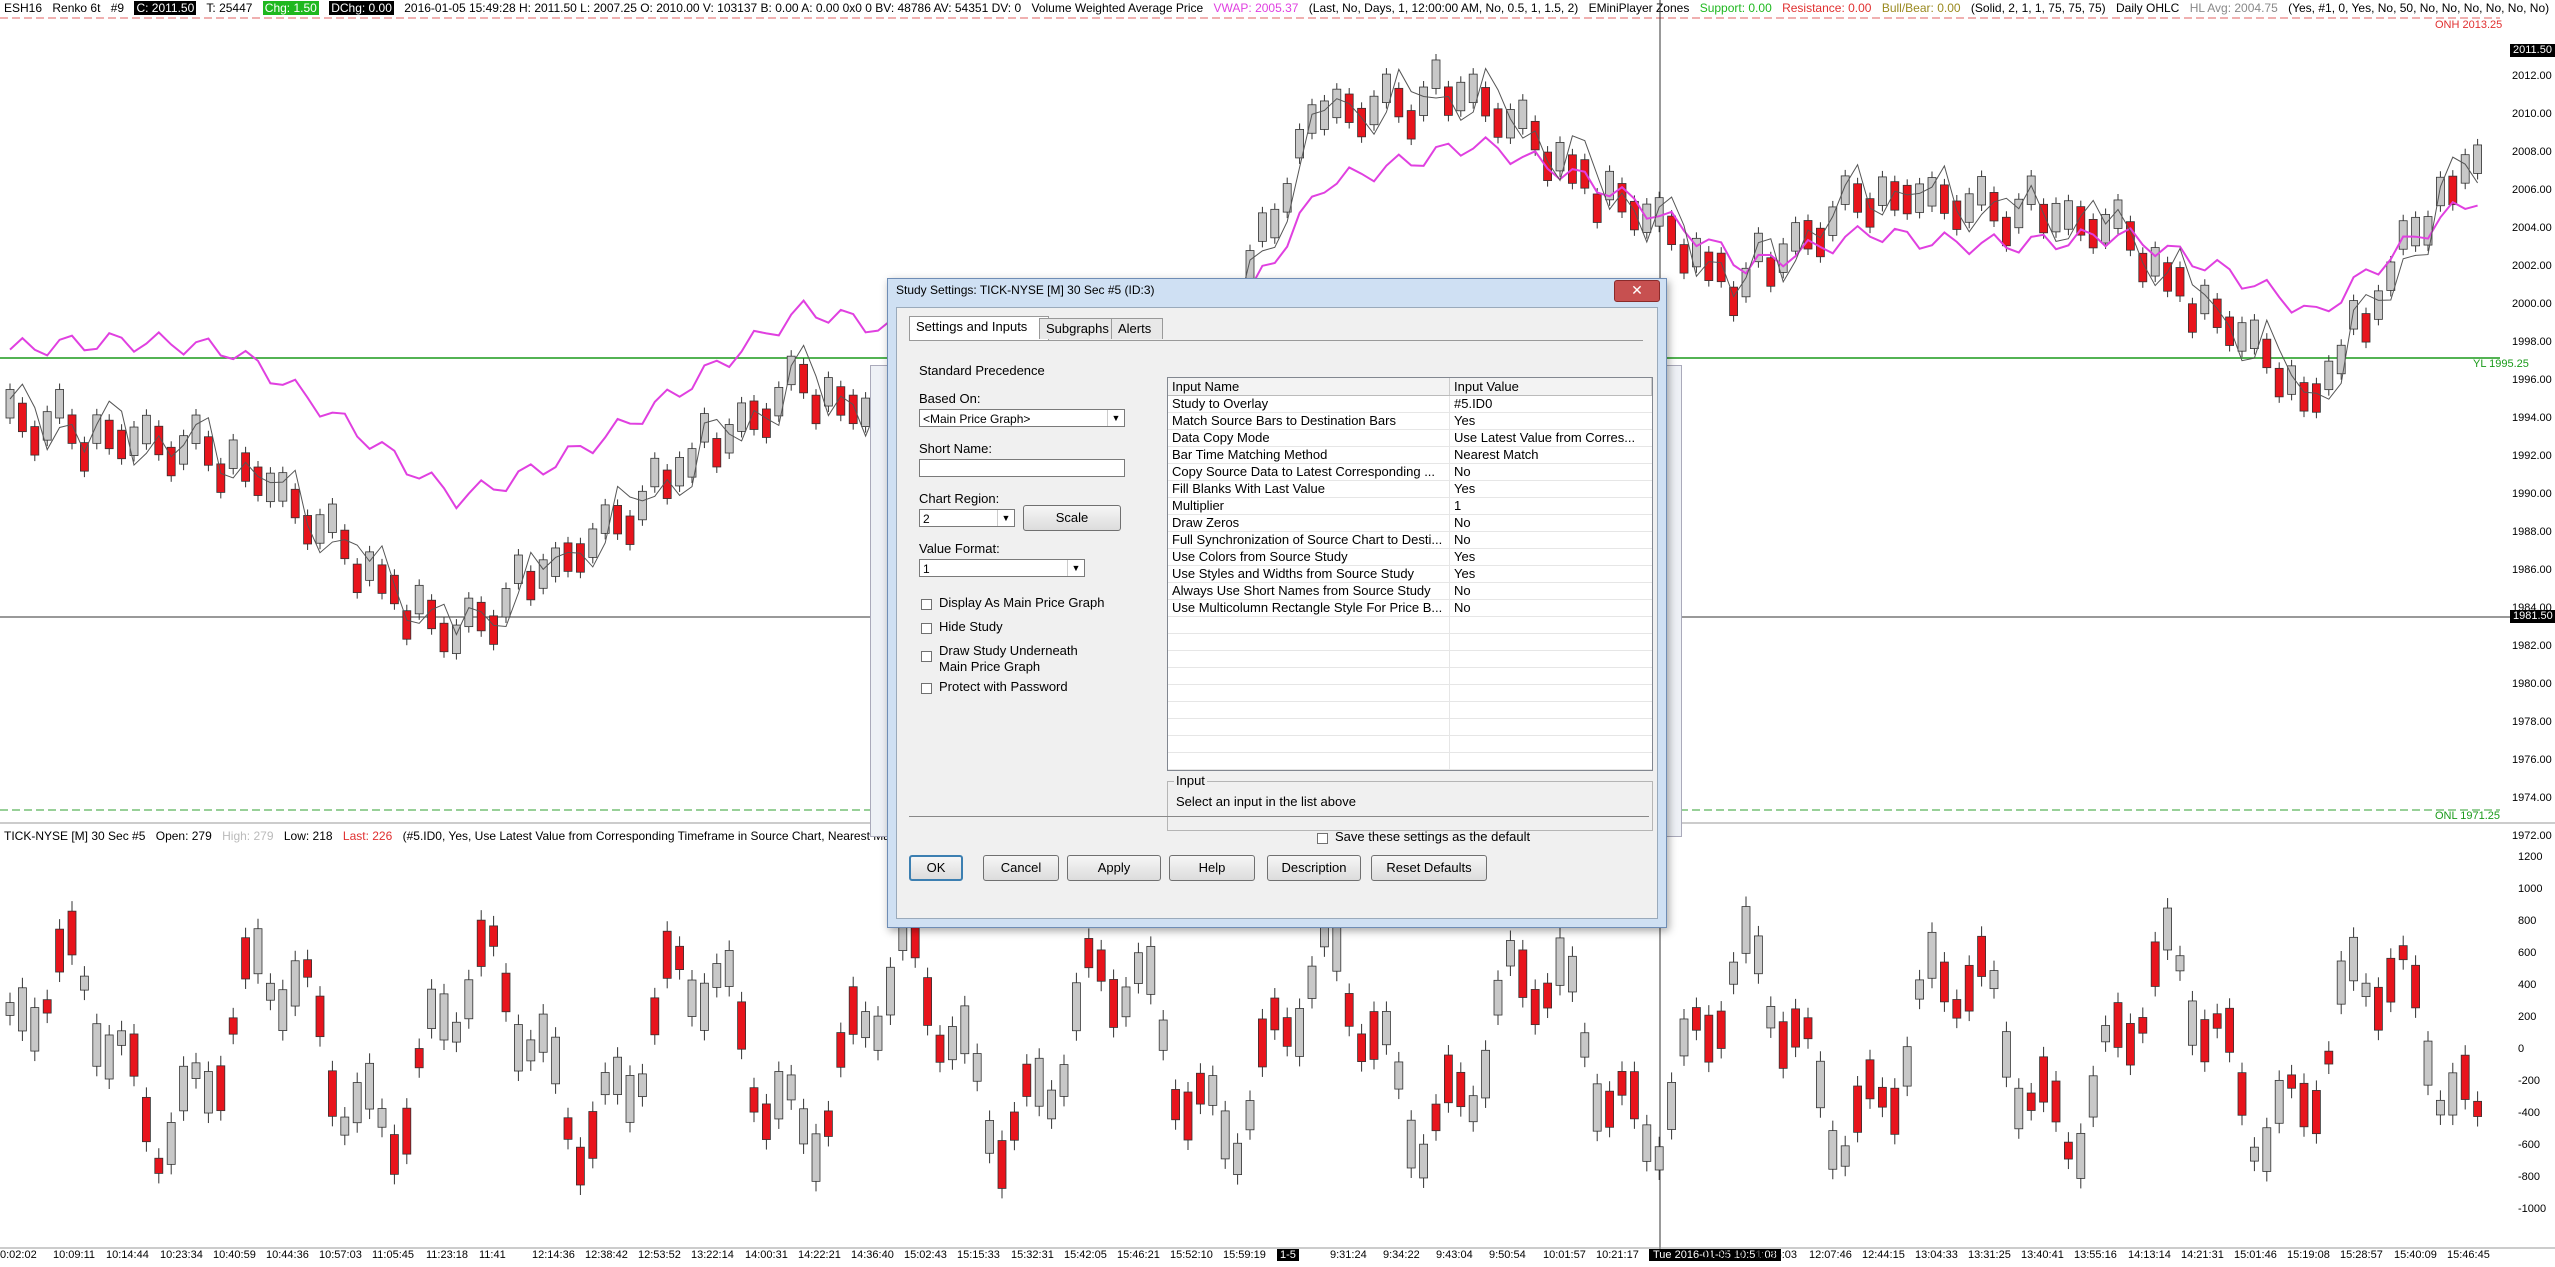 Image resolution: width=2555 pixels, height=1267 pixels. What do you see at coordinates (1022, 468) in the screenshot?
I see `short-name-input` at bounding box center [1022, 468].